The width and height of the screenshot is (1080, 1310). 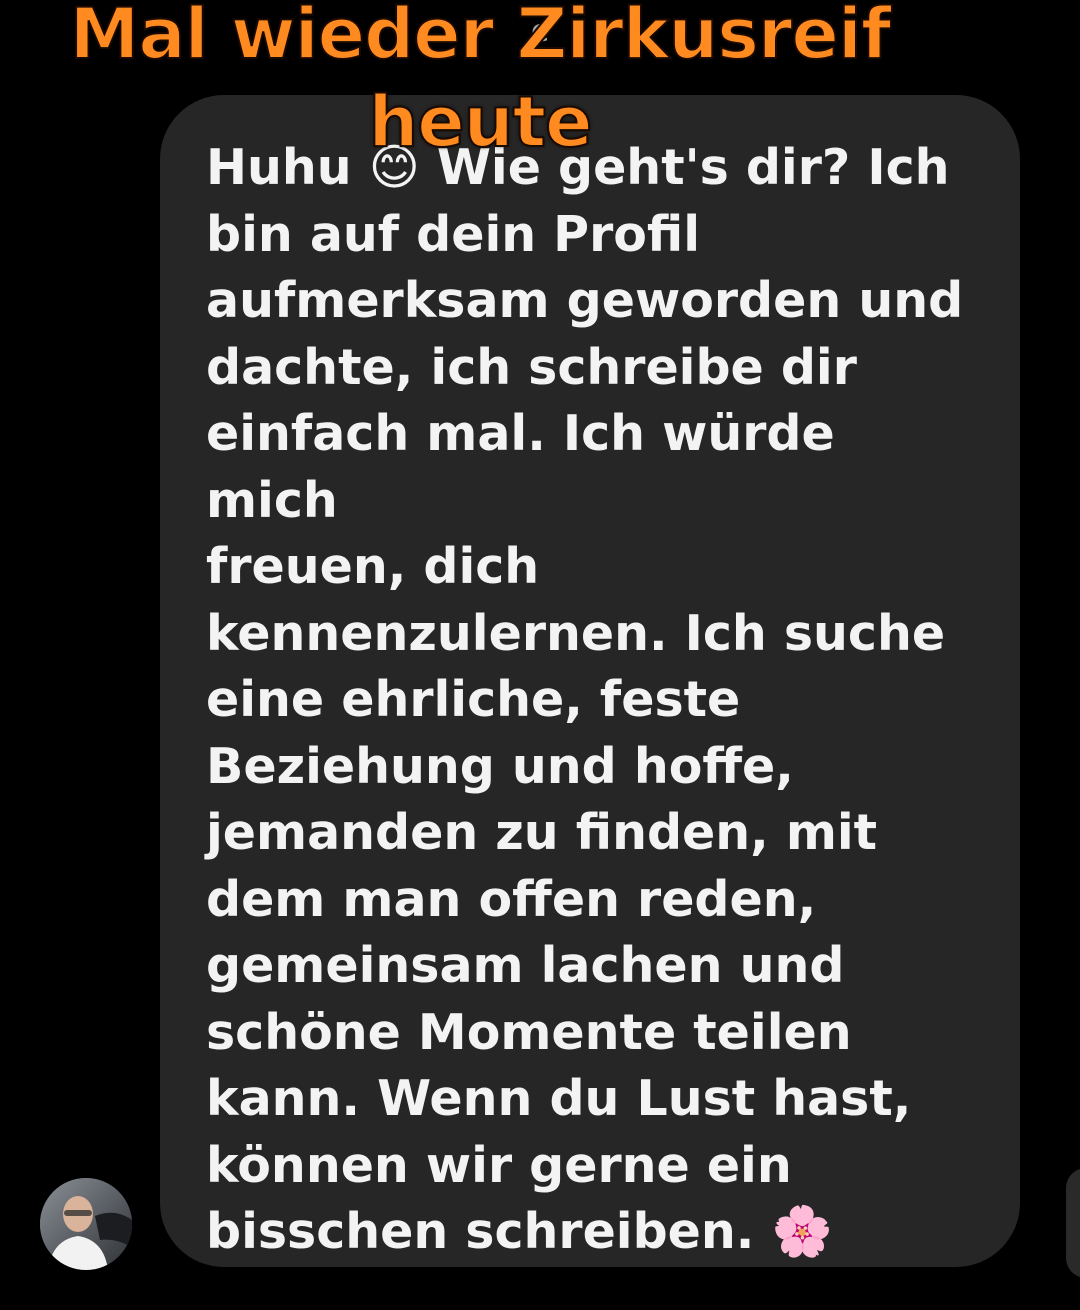 What do you see at coordinates (529, 1032) in the screenshot?
I see `message-line: schöne Momente teilen` at bounding box center [529, 1032].